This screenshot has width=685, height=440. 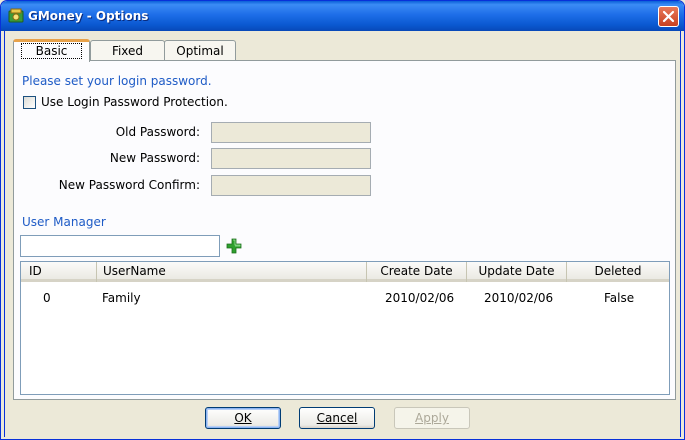 What do you see at coordinates (342, 16) in the screenshot?
I see `title-bar: GMoney - Options` at bounding box center [342, 16].